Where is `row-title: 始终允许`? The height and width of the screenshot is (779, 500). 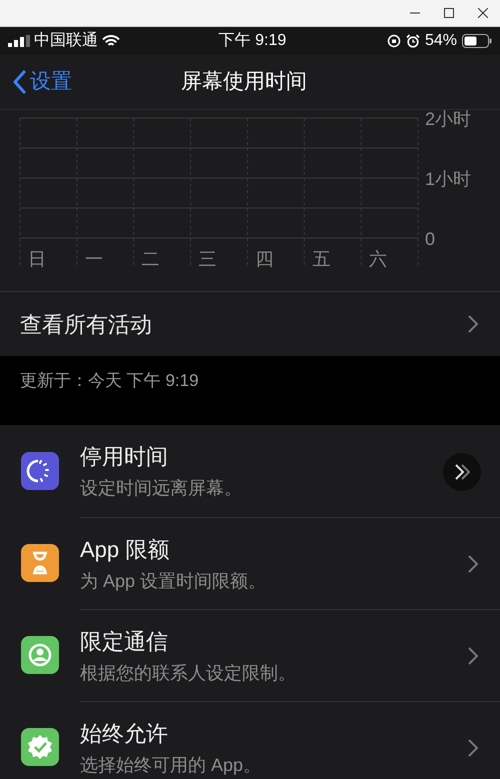
row-title: 始终允许 is located at coordinates (124, 734).